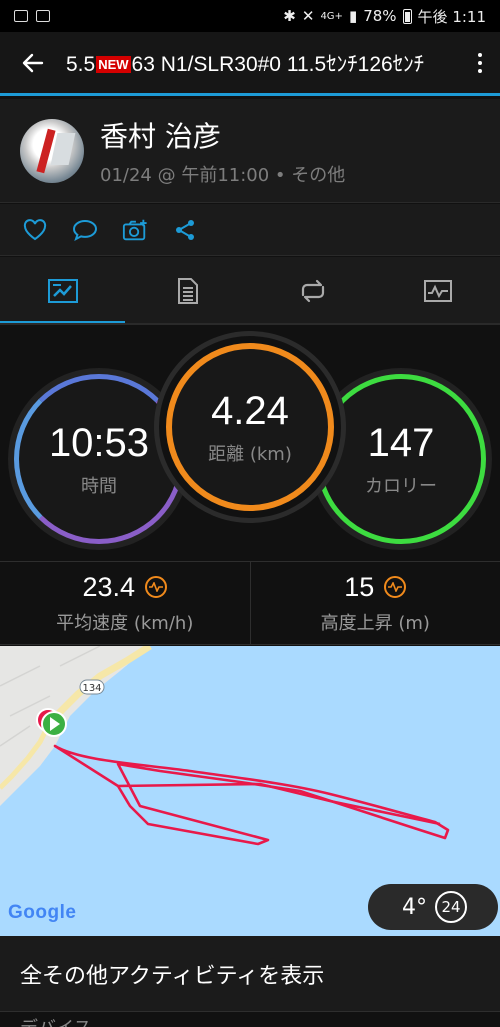  Describe the element at coordinates (401, 442) in the screenshot. I see `calories-value: 147` at that location.